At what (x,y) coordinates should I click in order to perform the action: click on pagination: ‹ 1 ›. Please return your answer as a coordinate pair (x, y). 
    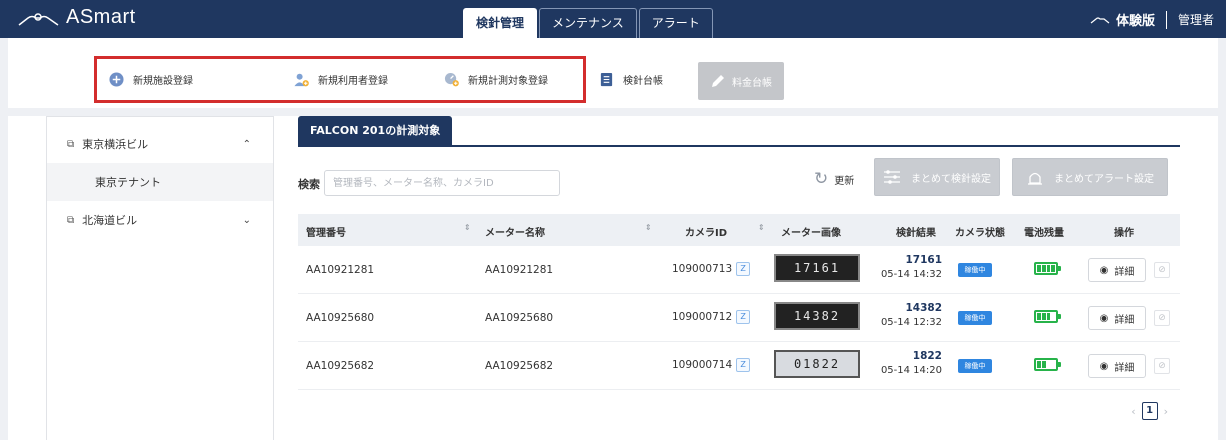
    Looking at the image, I should click on (1149, 411).